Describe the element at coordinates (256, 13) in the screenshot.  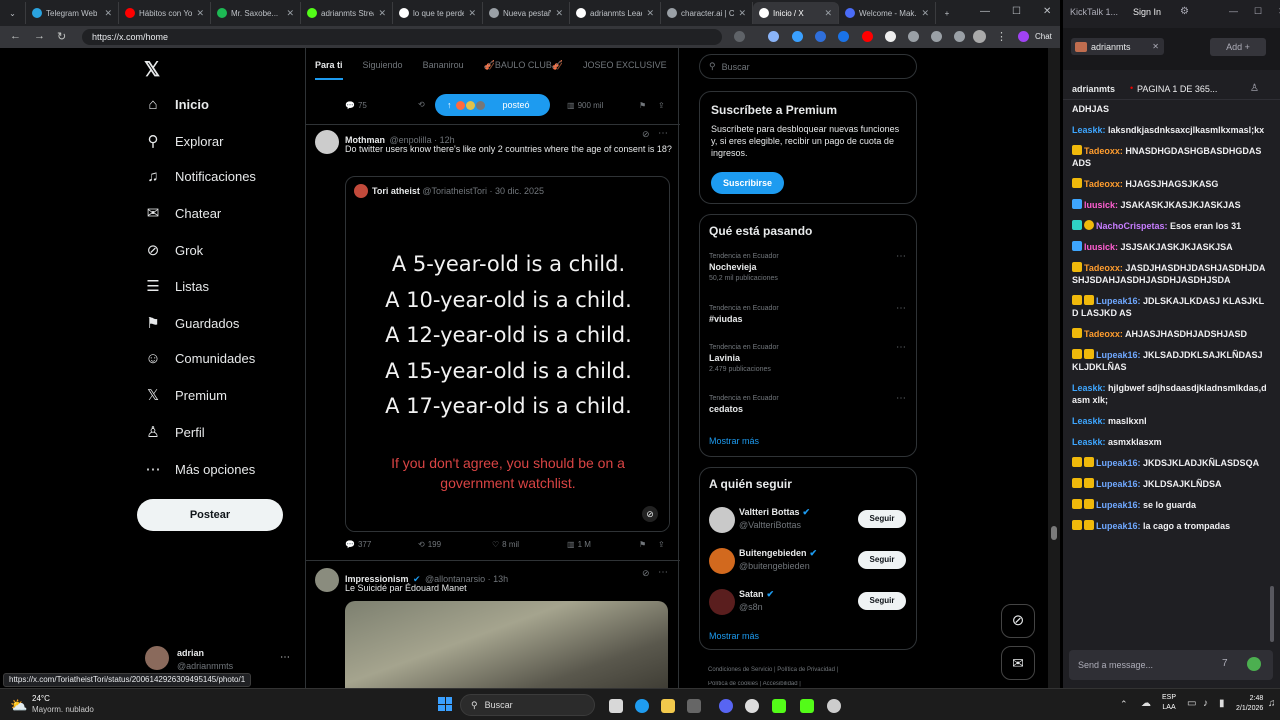
I see `browser-tab: Mr. Saxobe... ✕` at that location.